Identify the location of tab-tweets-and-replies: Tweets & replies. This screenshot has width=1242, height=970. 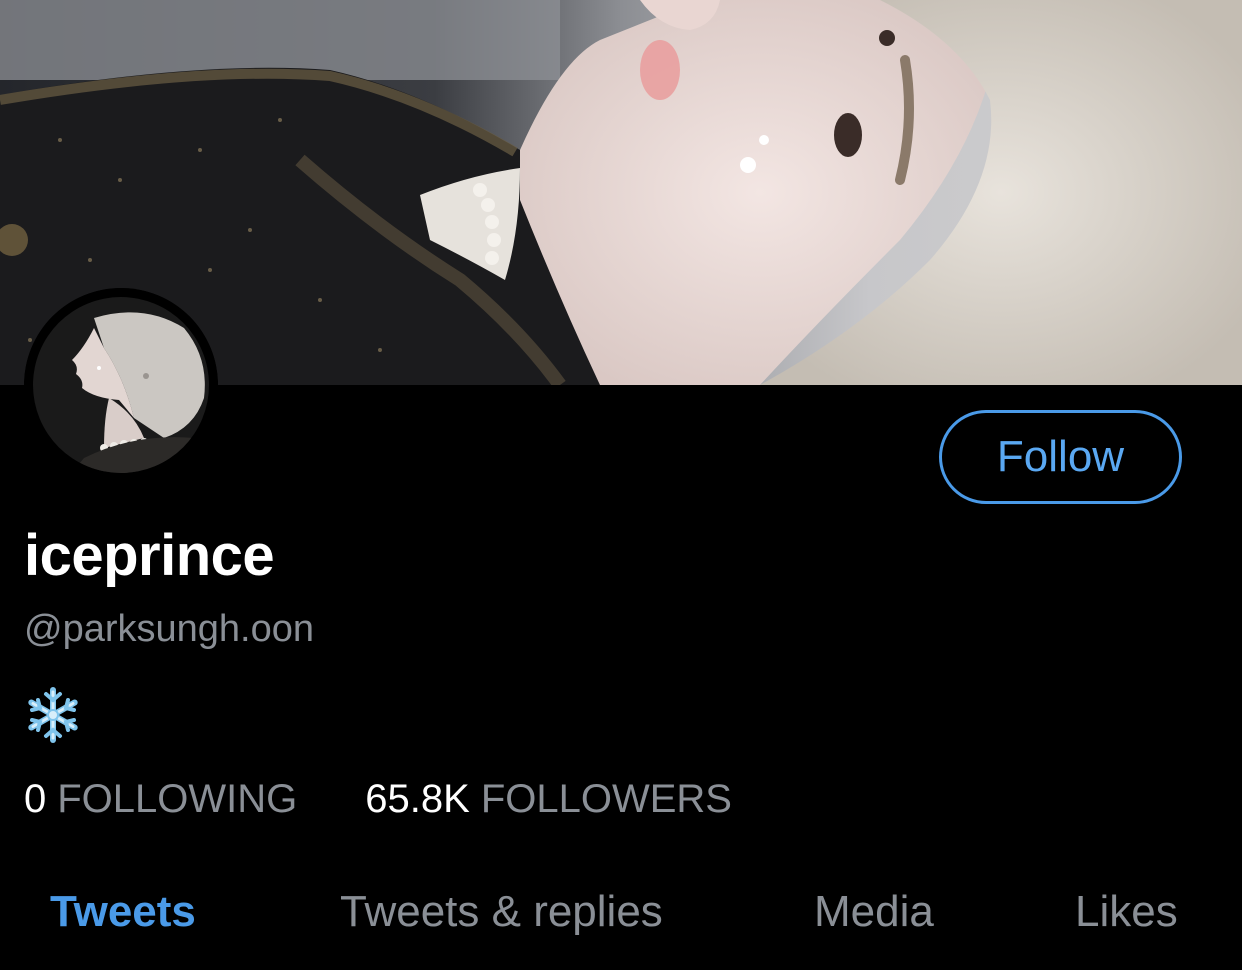
(501, 912).